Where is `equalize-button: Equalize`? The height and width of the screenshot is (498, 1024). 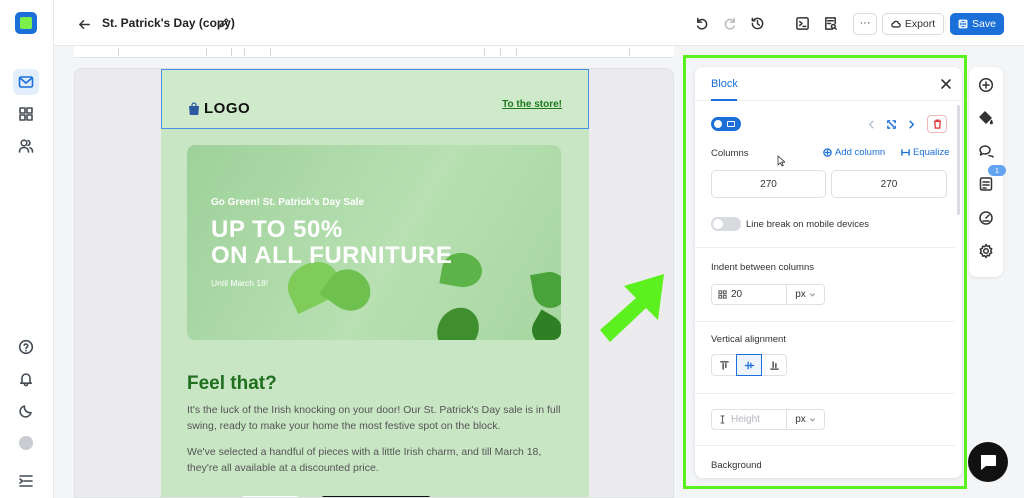 equalize-button: Equalize is located at coordinates (925, 152).